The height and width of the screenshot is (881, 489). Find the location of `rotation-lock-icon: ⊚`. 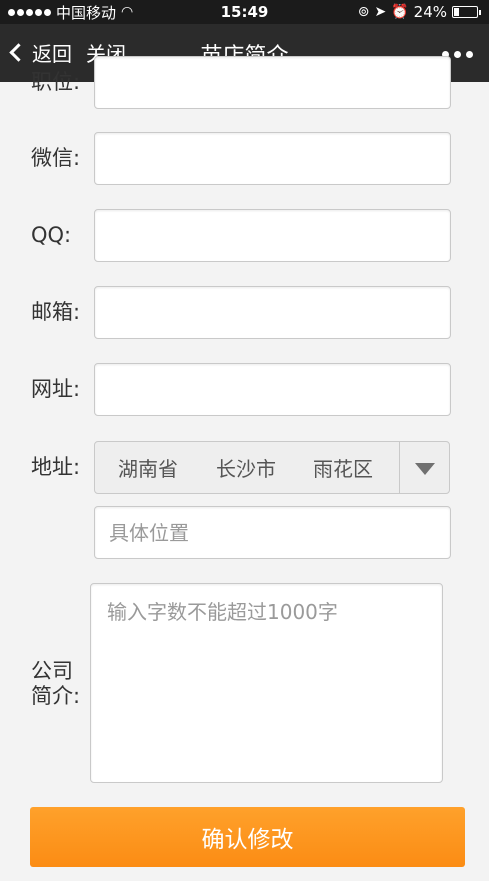

rotation-lock-icon: ⊚ is located at coordinates (363, 12).